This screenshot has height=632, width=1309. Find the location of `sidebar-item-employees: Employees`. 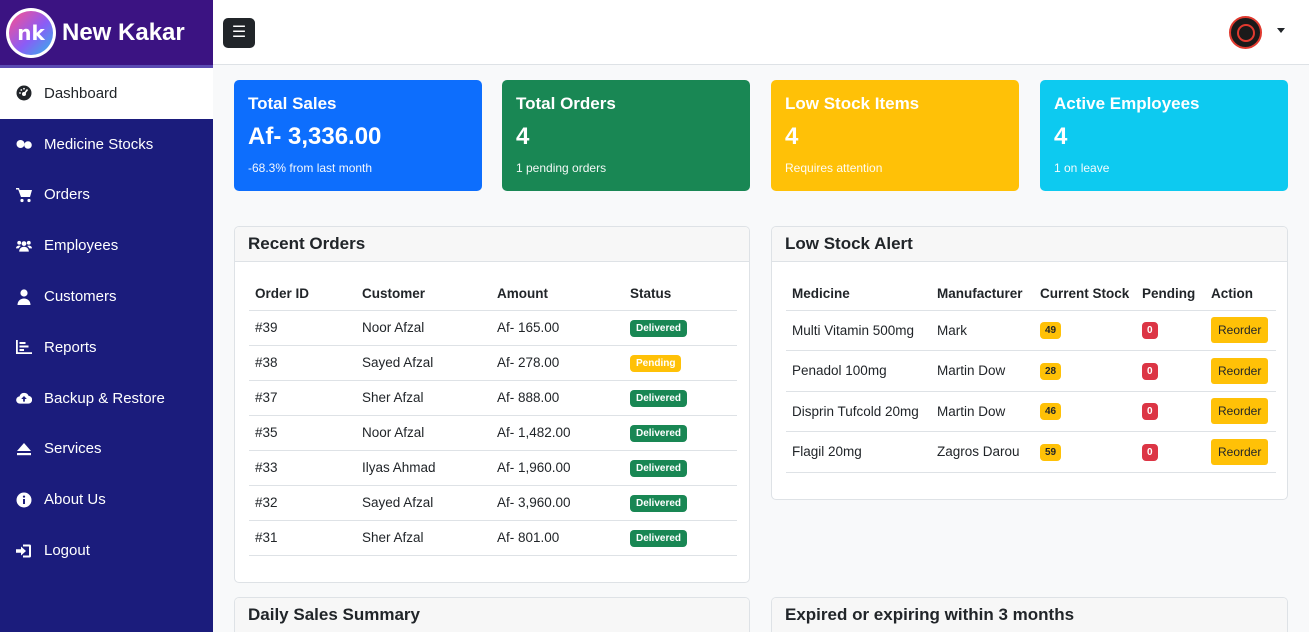

sidebar-item-employees: Employees is located at coordinates (106, 245).